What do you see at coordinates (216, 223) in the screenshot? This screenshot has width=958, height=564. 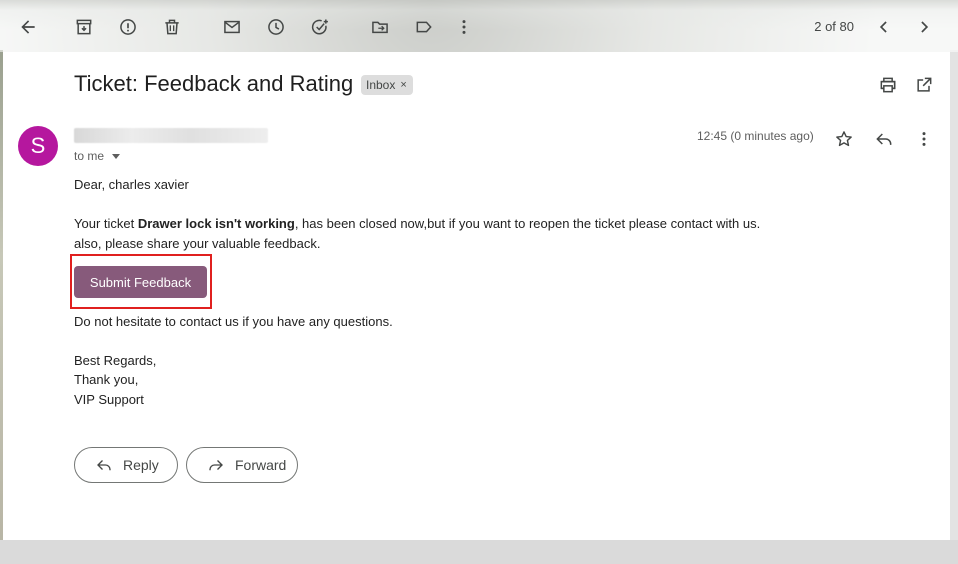 I see `ticket-title: Drawer lock isn't working` at bounding box center [216, 223].